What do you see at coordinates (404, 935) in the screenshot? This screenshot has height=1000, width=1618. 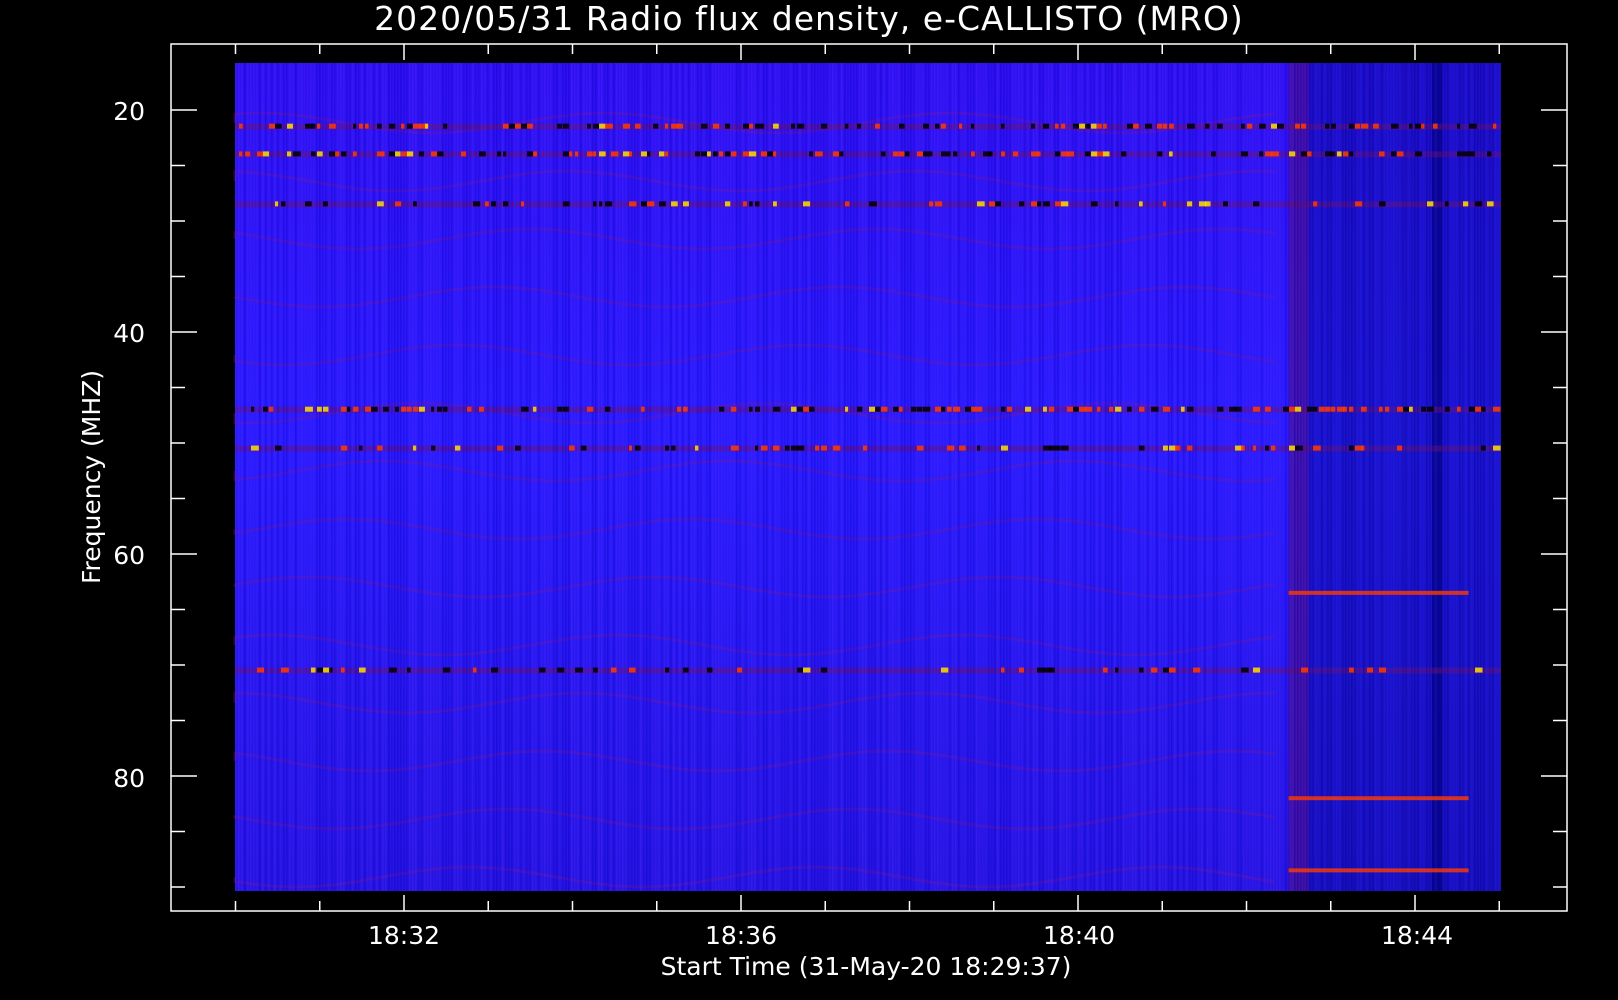 I see `x-tick-label: 18:32` at bounding box center [404, 935].